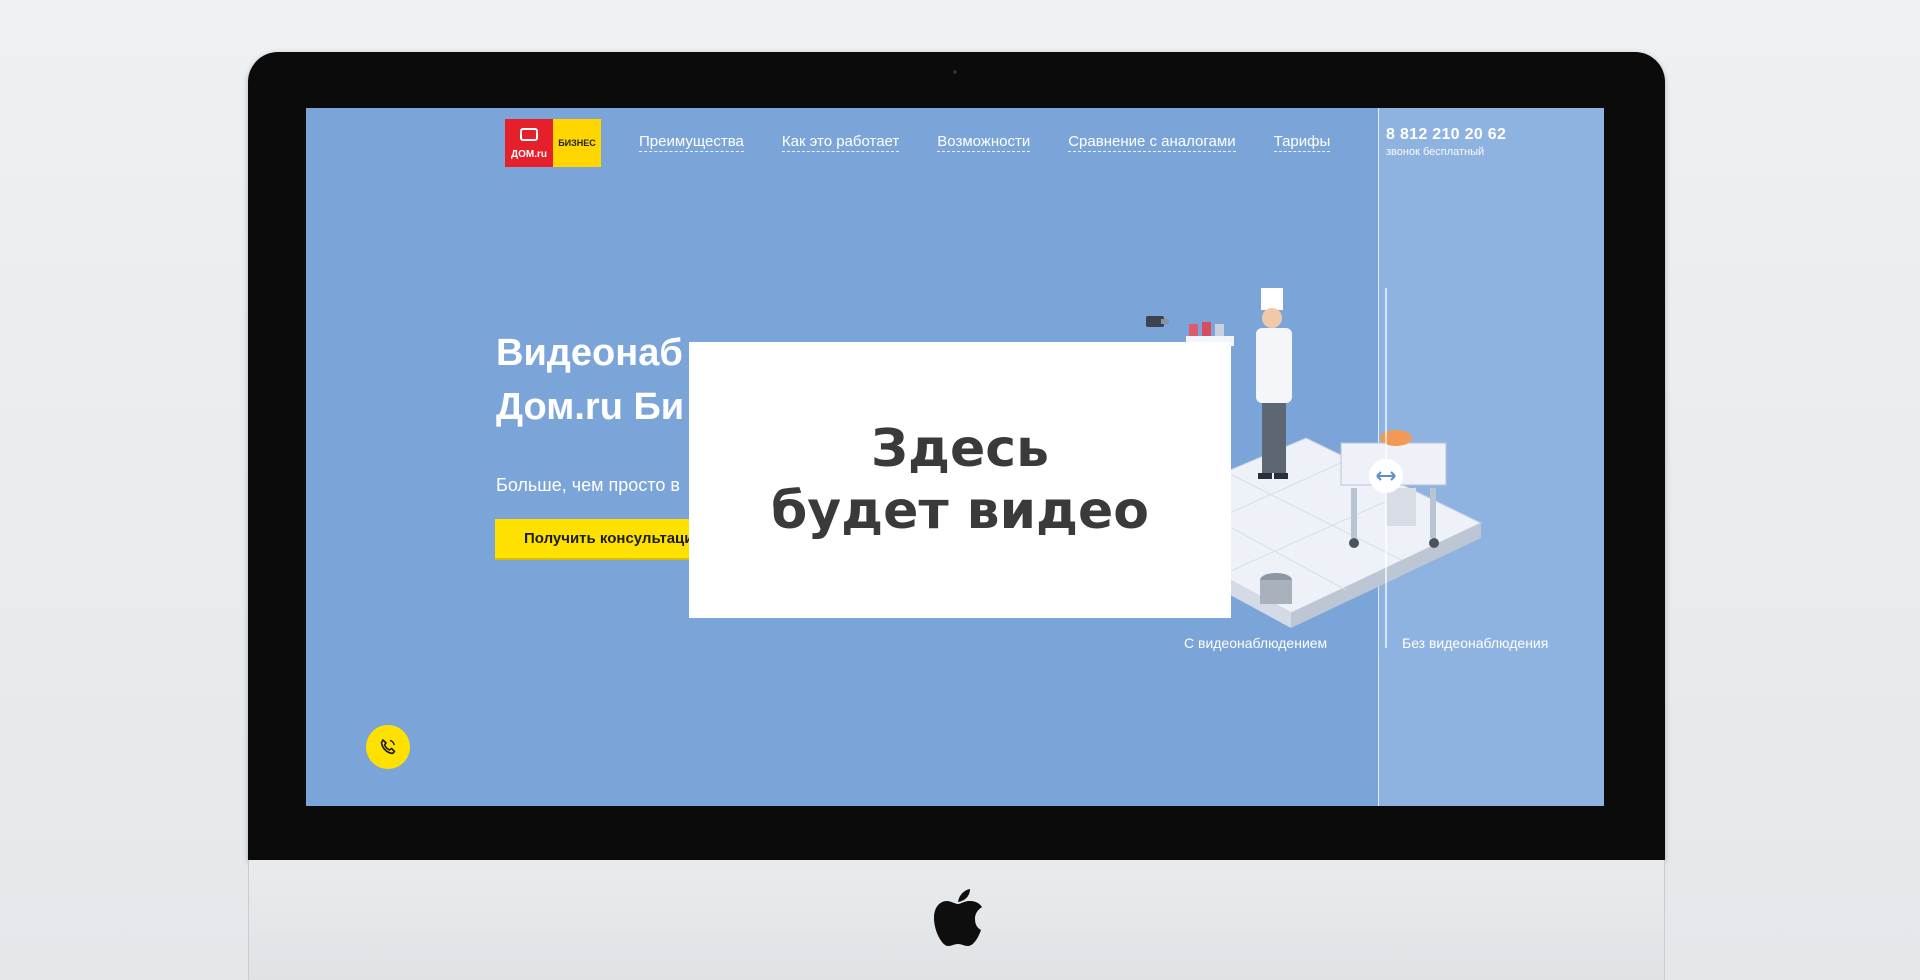  Describe the element at coordinates (958, 917) in the screenshot. I see `apple-logo-icon` at that location.